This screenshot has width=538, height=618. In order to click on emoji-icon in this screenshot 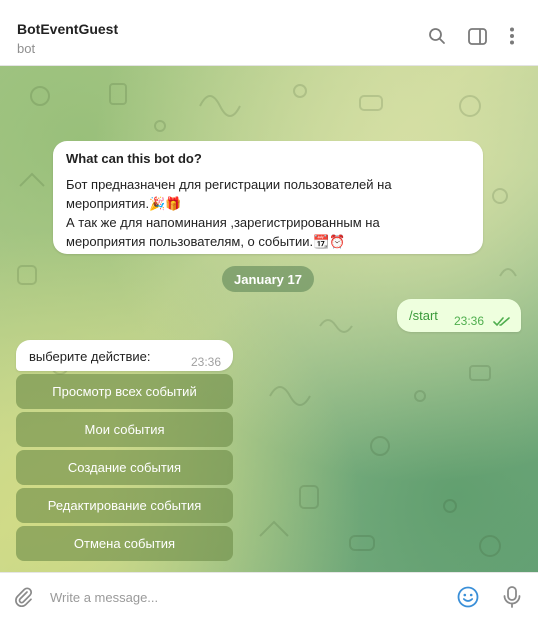, I will do `click(468, 597)`.